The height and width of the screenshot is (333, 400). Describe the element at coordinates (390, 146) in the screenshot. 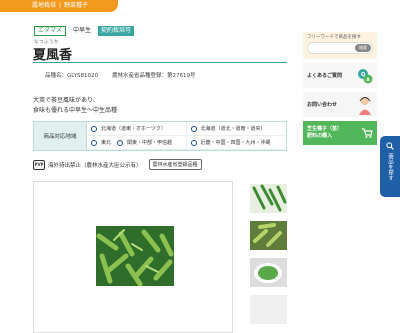

I see `search-icon` at that location.